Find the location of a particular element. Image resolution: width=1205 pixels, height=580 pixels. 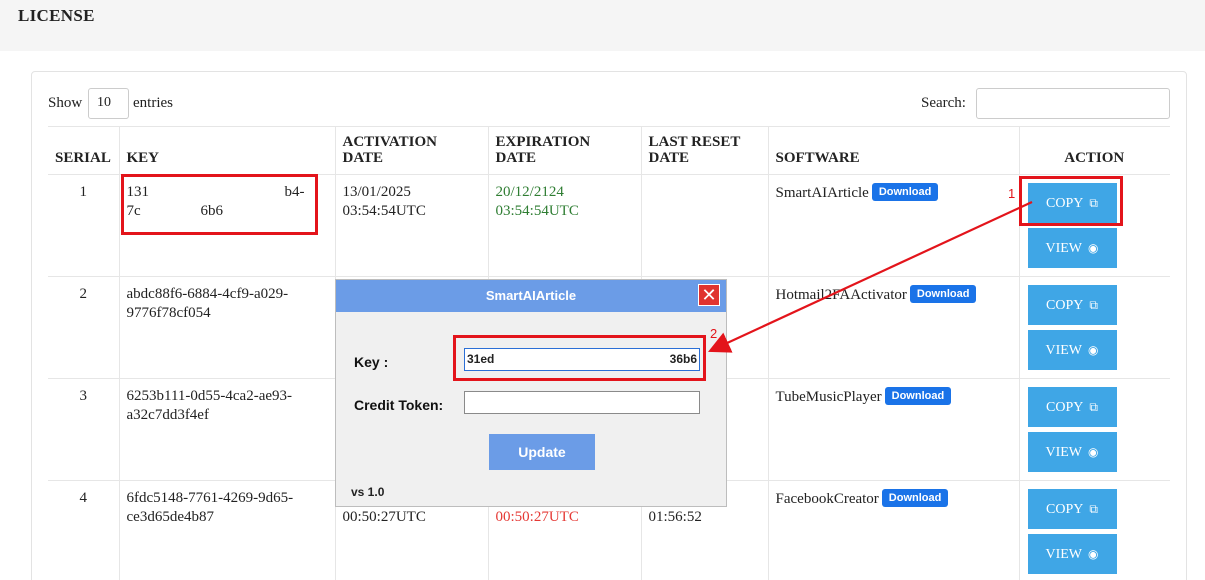

software-cell: FacebookCreator Download is located at coordinates (894, 530).